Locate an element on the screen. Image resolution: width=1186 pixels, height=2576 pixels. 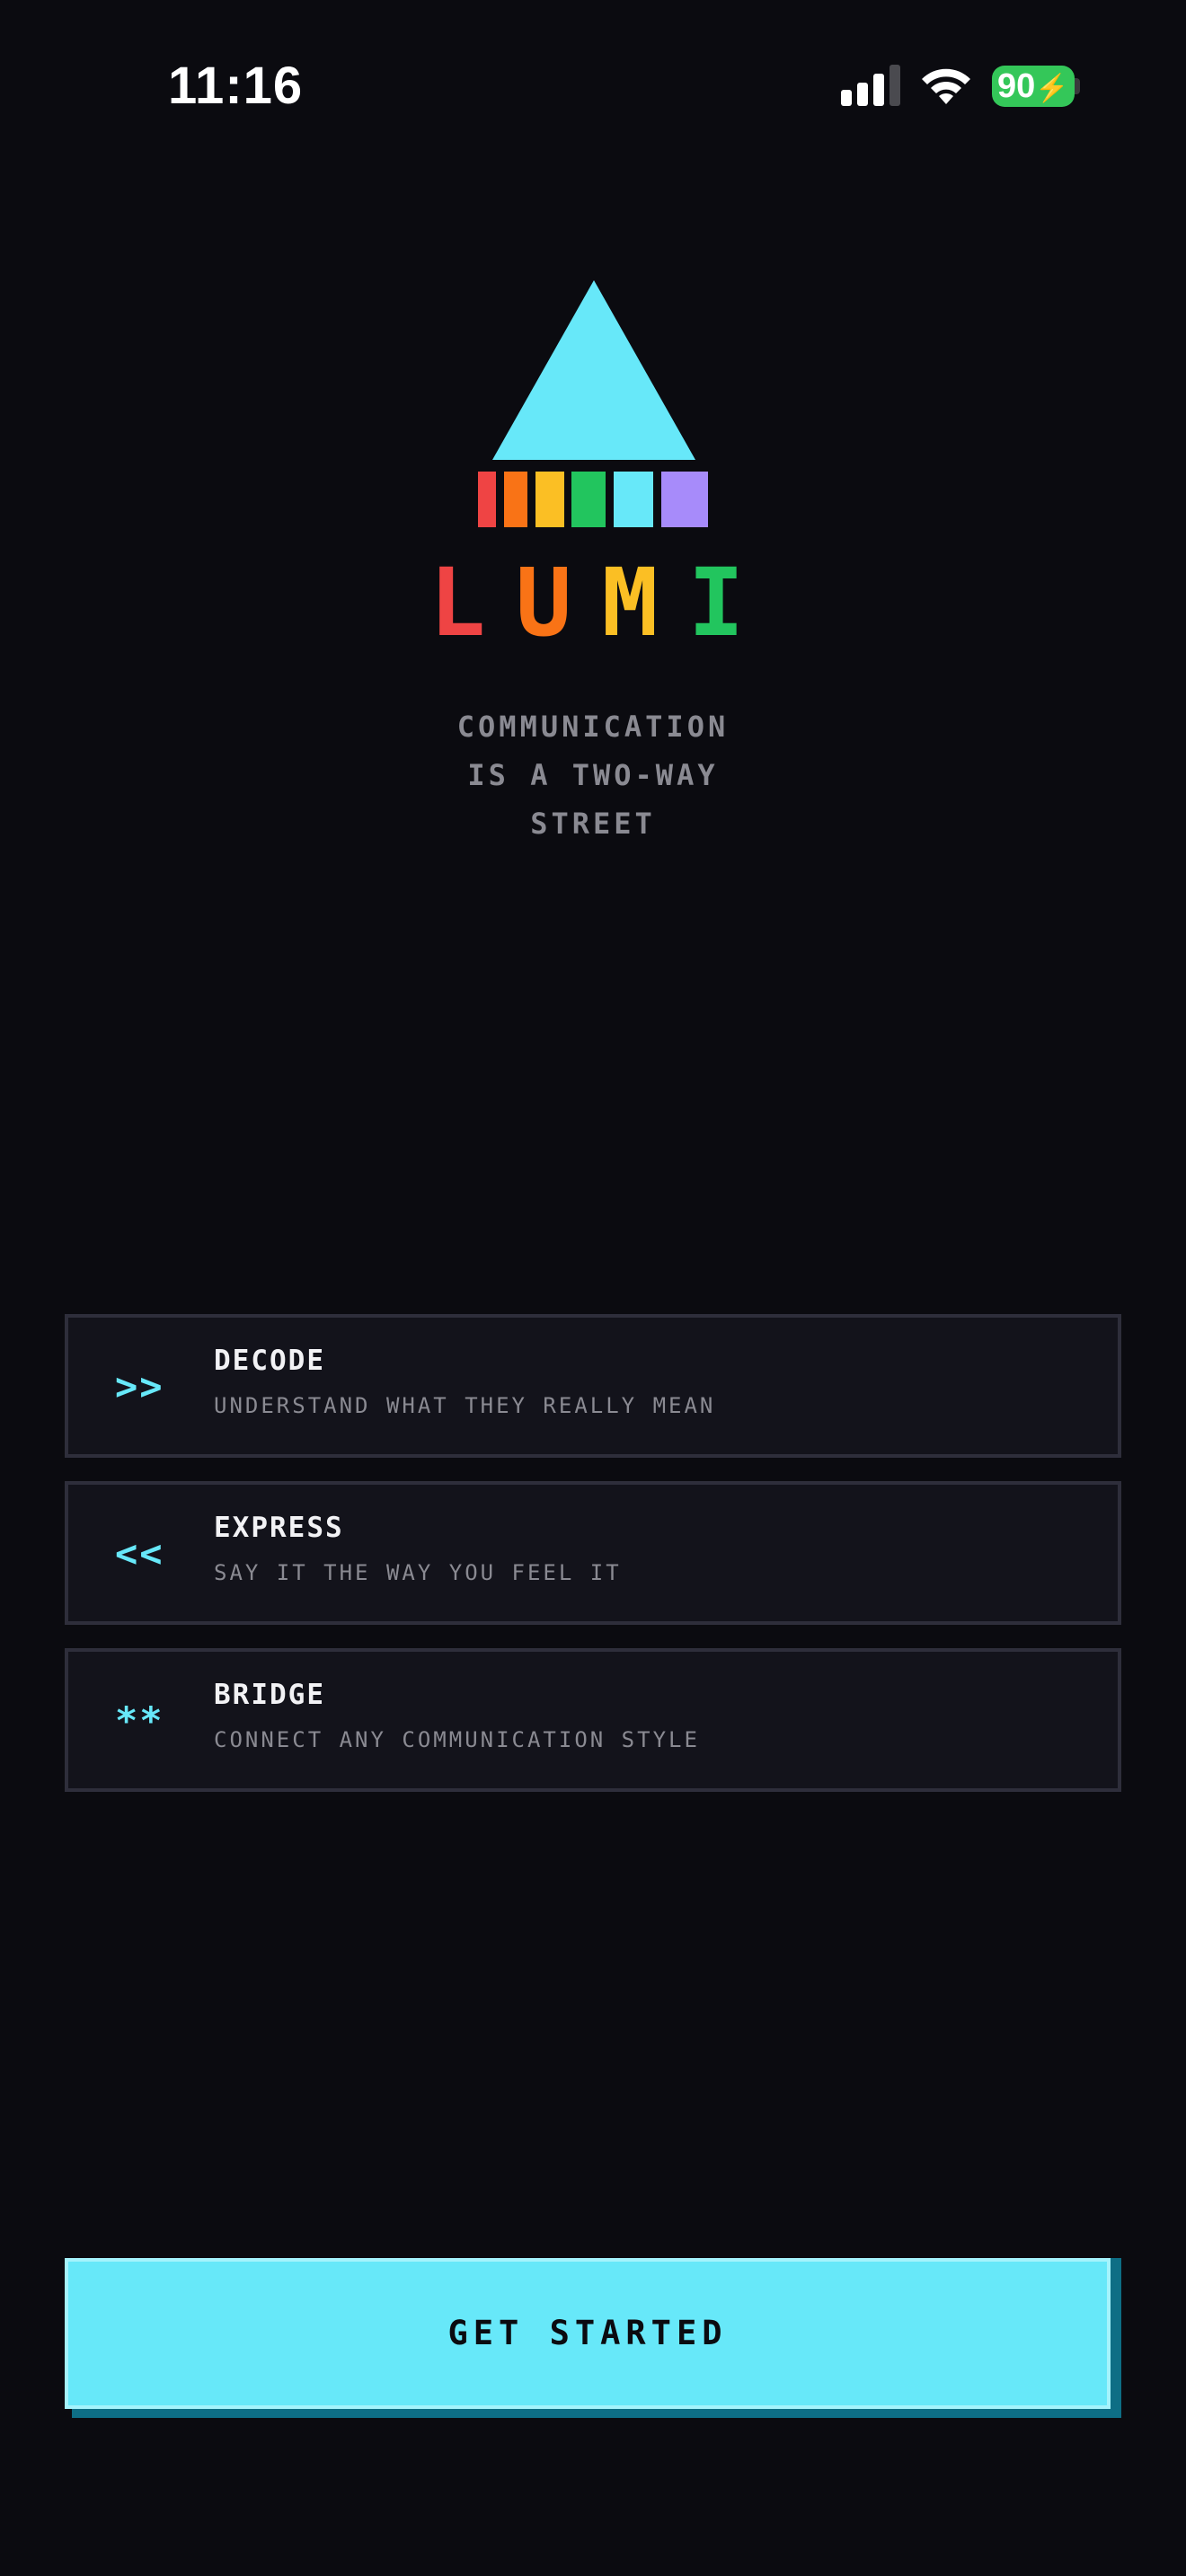
wordmark-letter-m: M is located at coordinates (636, 602).